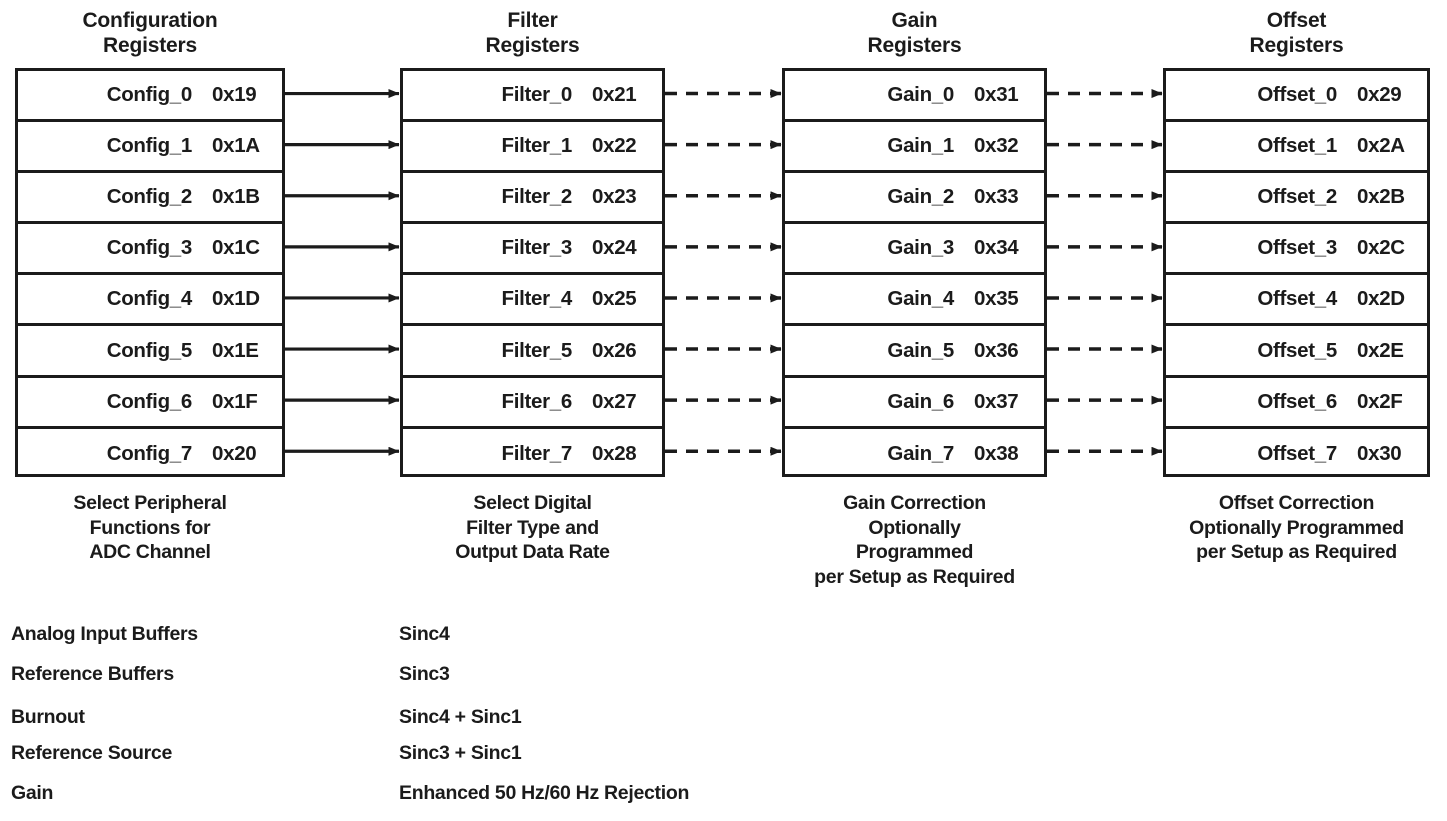 The width and height of the screenshot is (1447, 821). I want to click on register-address: 0x2D, so click(1381, 299).